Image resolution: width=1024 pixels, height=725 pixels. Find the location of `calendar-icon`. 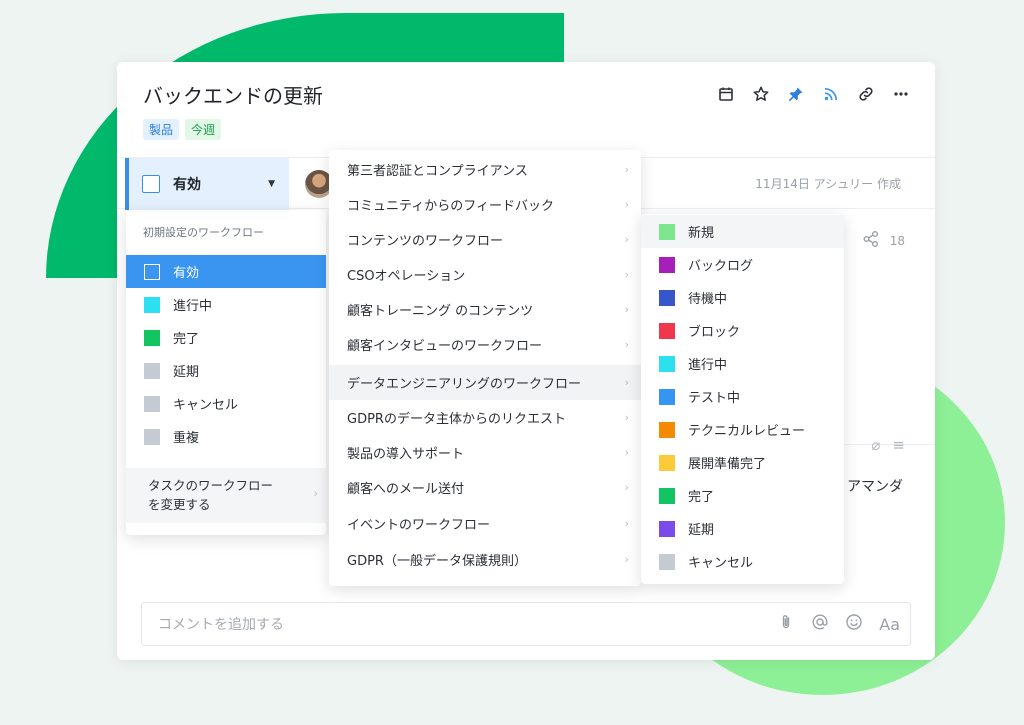

calendar-icon is located at coordinates (726, 94).